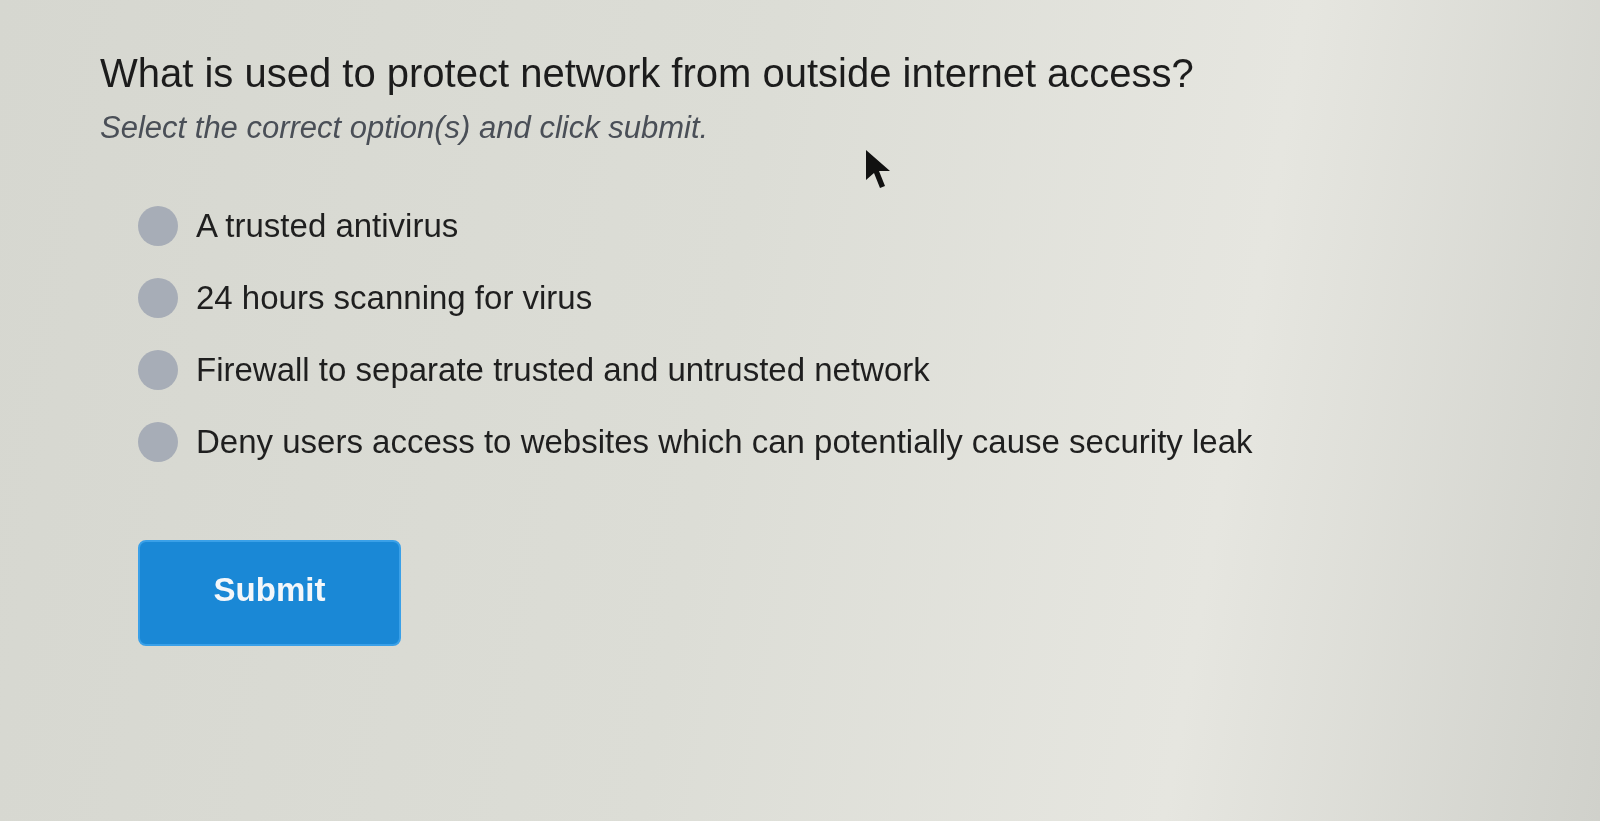 The height and width of the screenshot is (821, 1600). What do you see at coordinates (269, 592) in the screenshot?
I see `submit-button: Submit` at bounding box center [269, 592].